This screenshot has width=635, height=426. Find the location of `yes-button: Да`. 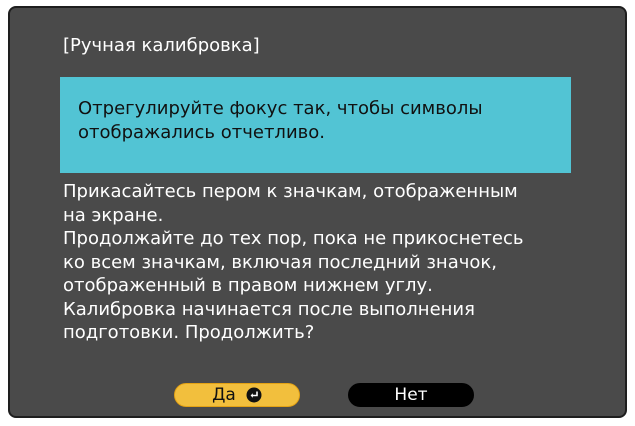

yes-button: Да is located at coordinates (237, 395).